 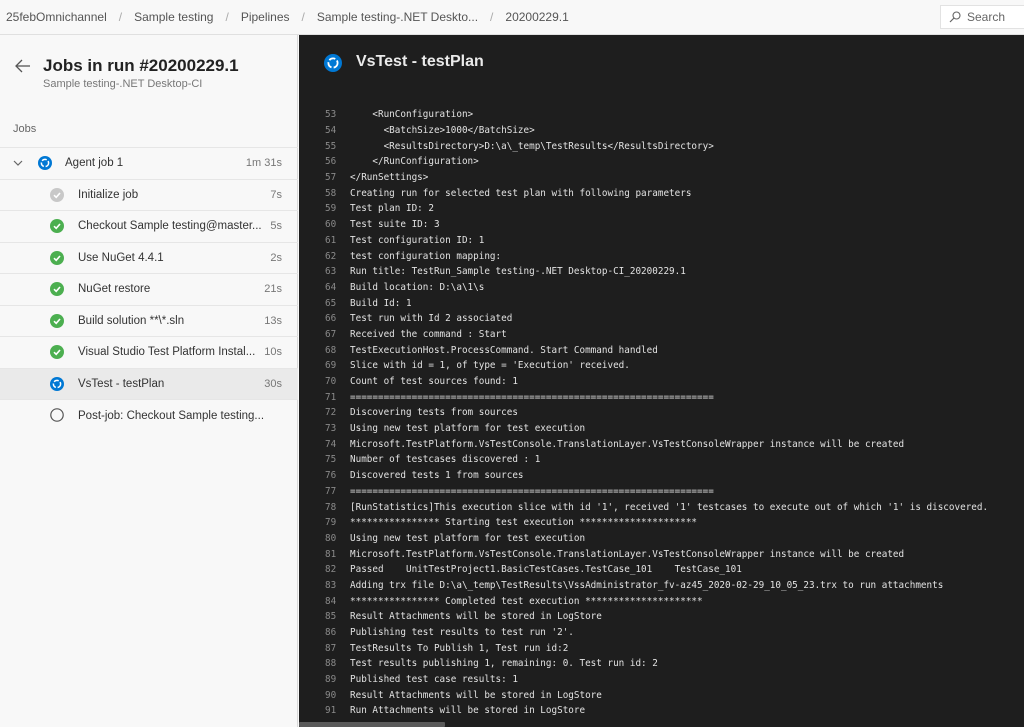 What do you see at coordinates (149, 164) in the screenshot?
I see `agent-job-row: Agent job 1 1m 31s` at bounding box center [149, 164].